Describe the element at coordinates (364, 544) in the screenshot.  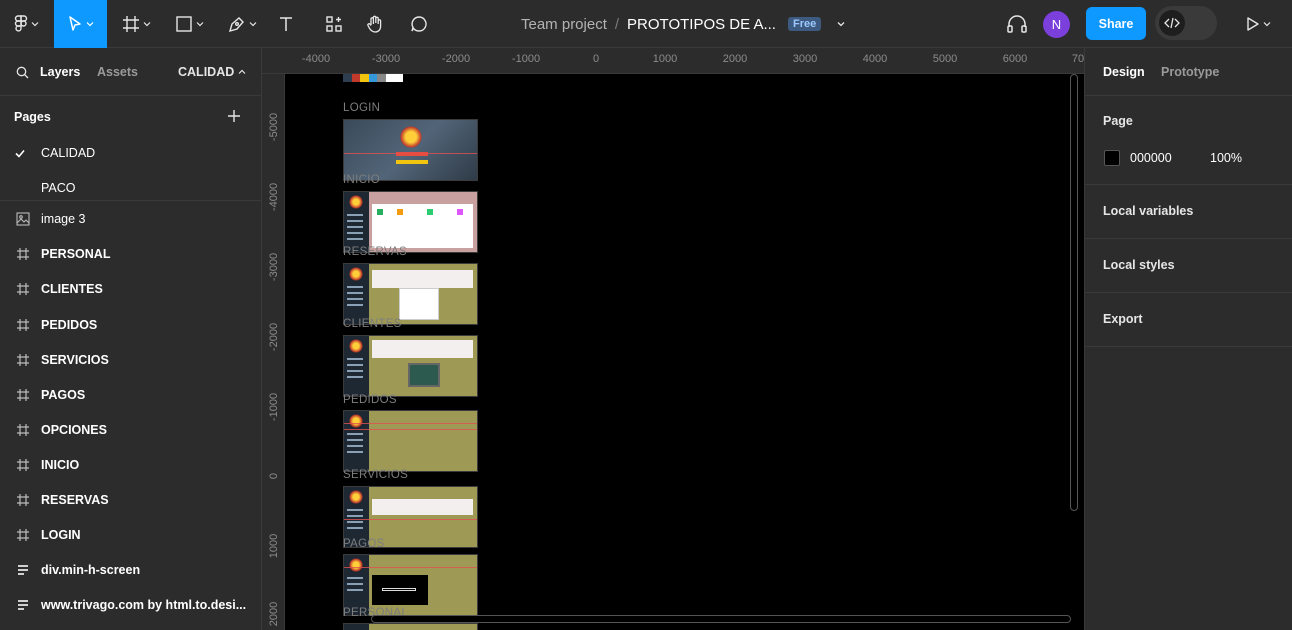
I see `frame-label-pagos: PAGOS` at that location.